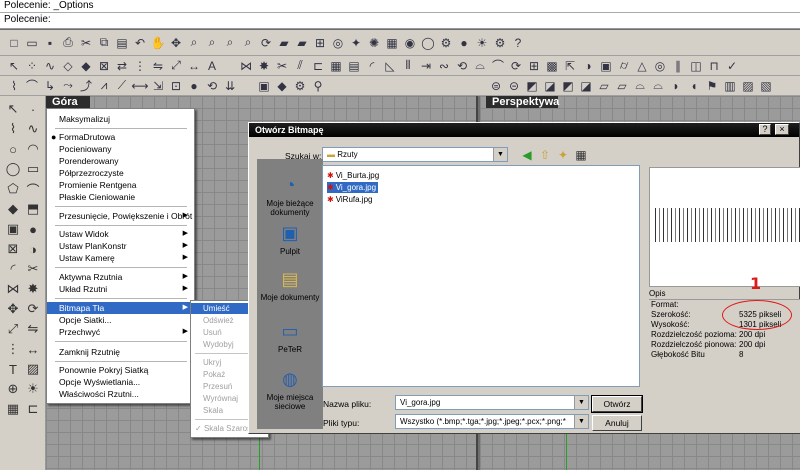 The width and height of the screenshot is (800, 470). I want to click on car2-icon: ▰, so click(302, 43).